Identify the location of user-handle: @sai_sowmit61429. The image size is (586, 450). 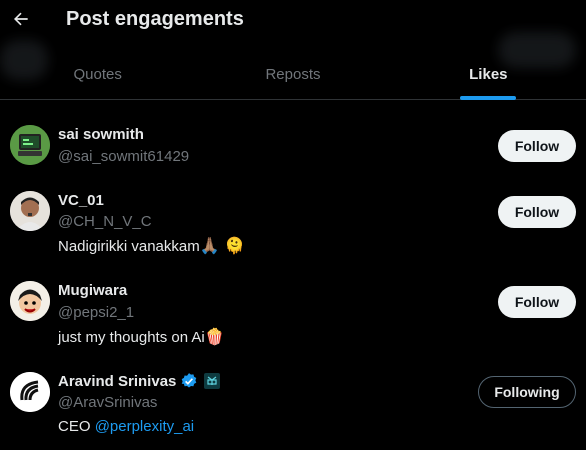
(124, 156).